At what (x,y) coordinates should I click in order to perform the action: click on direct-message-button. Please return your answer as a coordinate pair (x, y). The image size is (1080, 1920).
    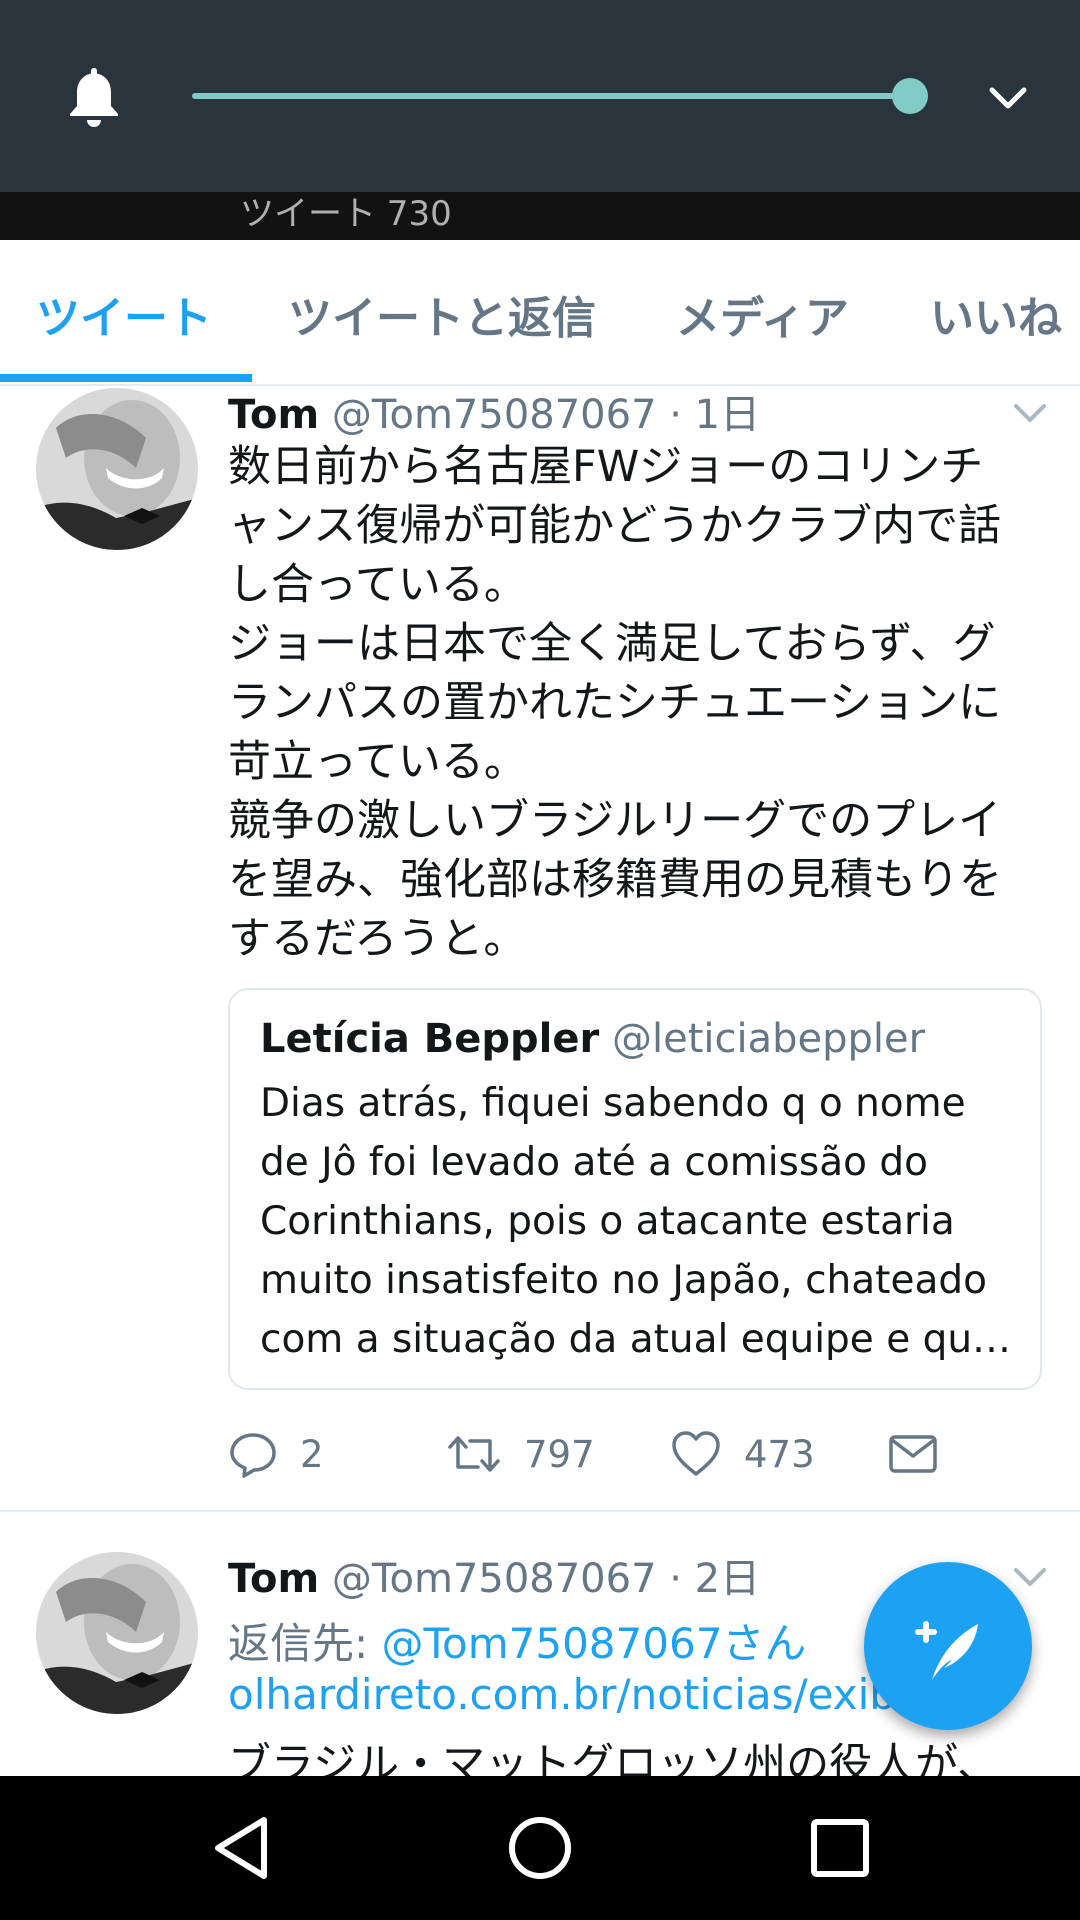
    Looking at the image, I should click on (913, 1454).